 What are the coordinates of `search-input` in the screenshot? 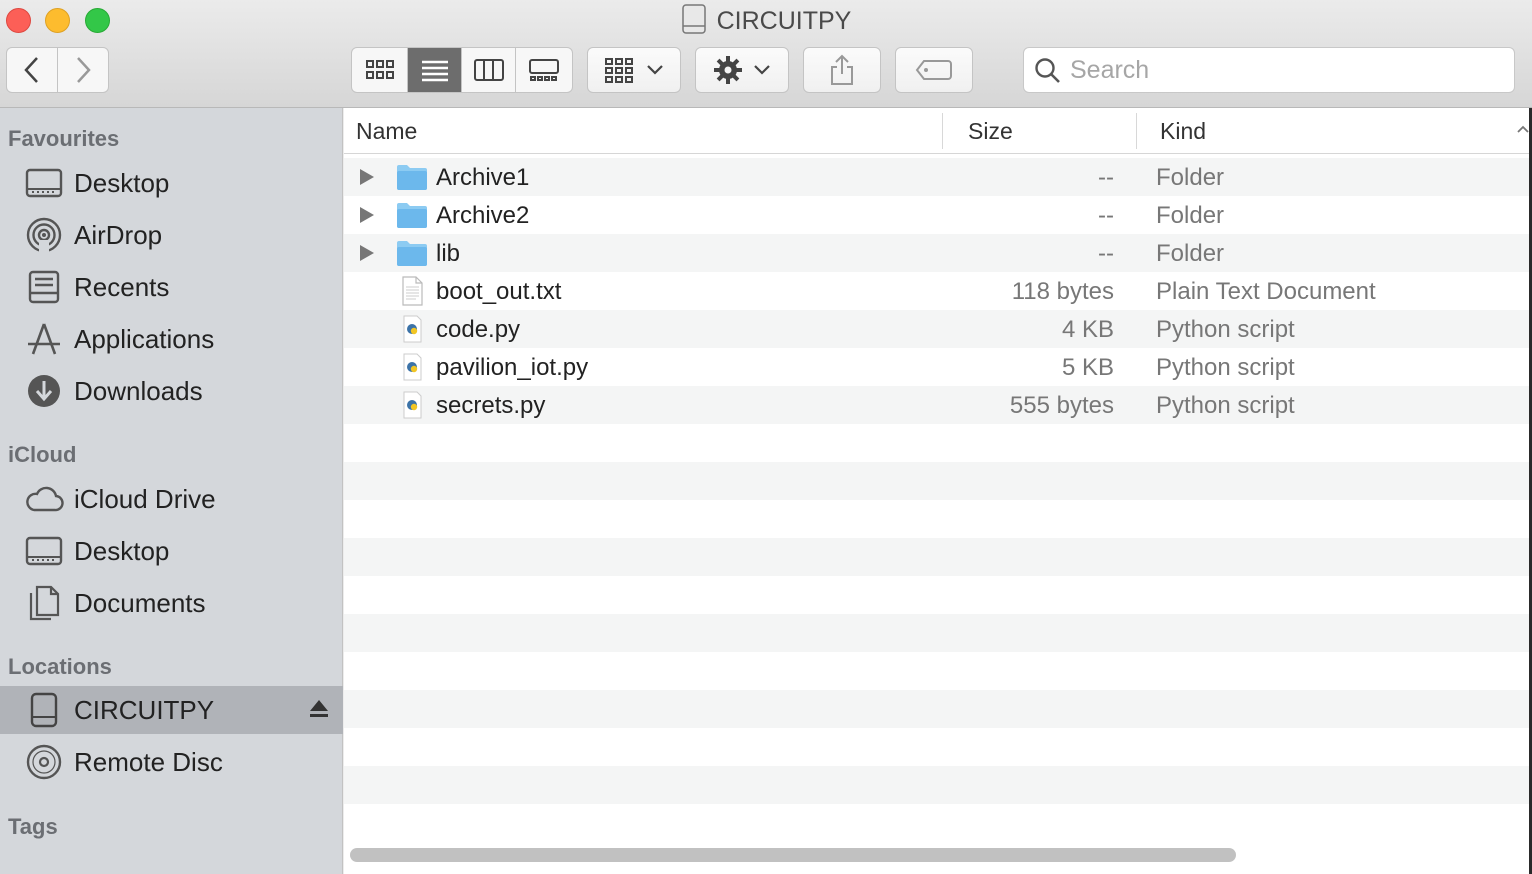 It's located at (1285, 70).